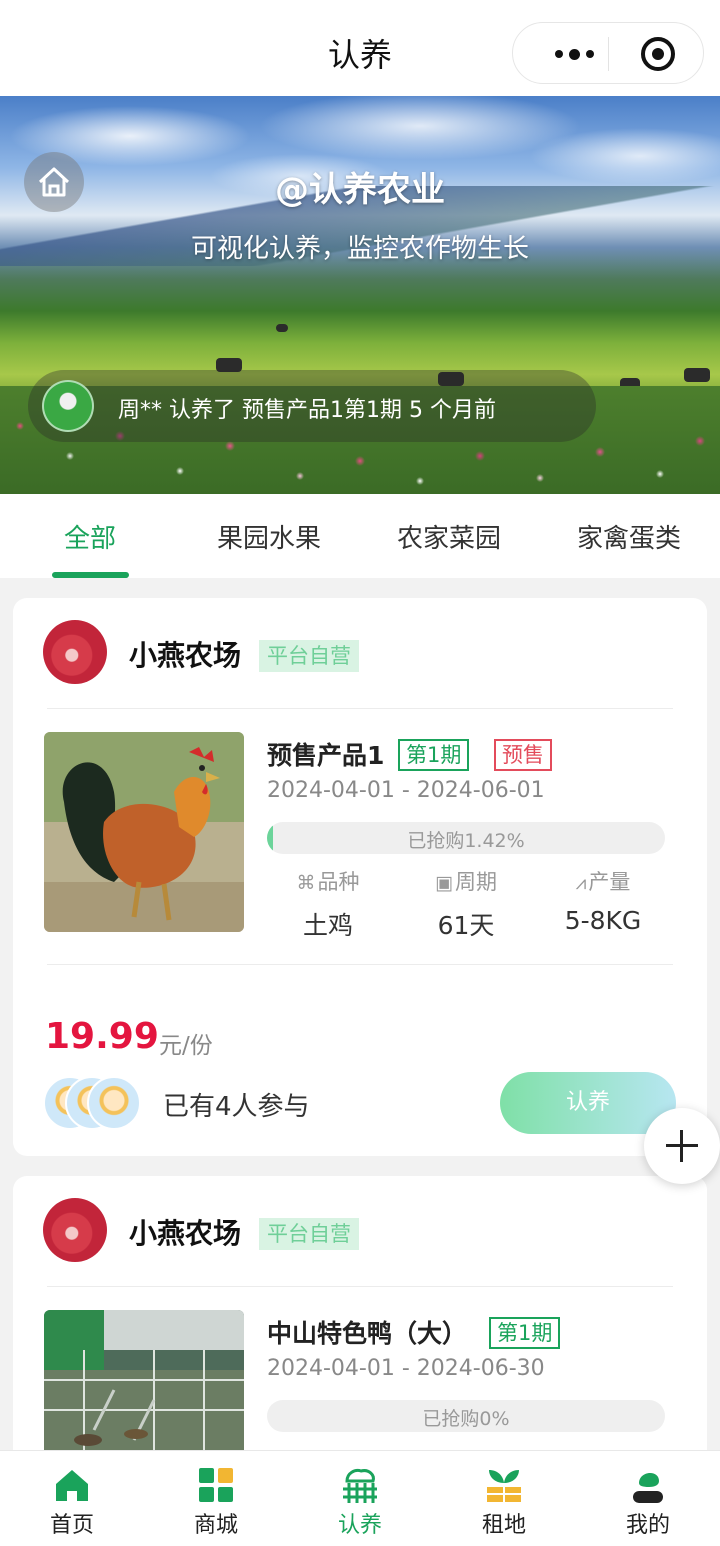 This screenshot has height=1546, width=720. Describe the element at coordinates (359, 1525) in the screenshot. I see `nav-label: 认养` at that location.